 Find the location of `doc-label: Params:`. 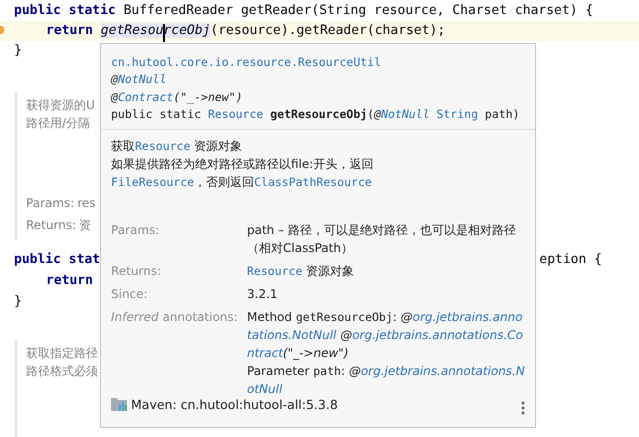

doc-label: Params: is located at coordinates (50, 203).